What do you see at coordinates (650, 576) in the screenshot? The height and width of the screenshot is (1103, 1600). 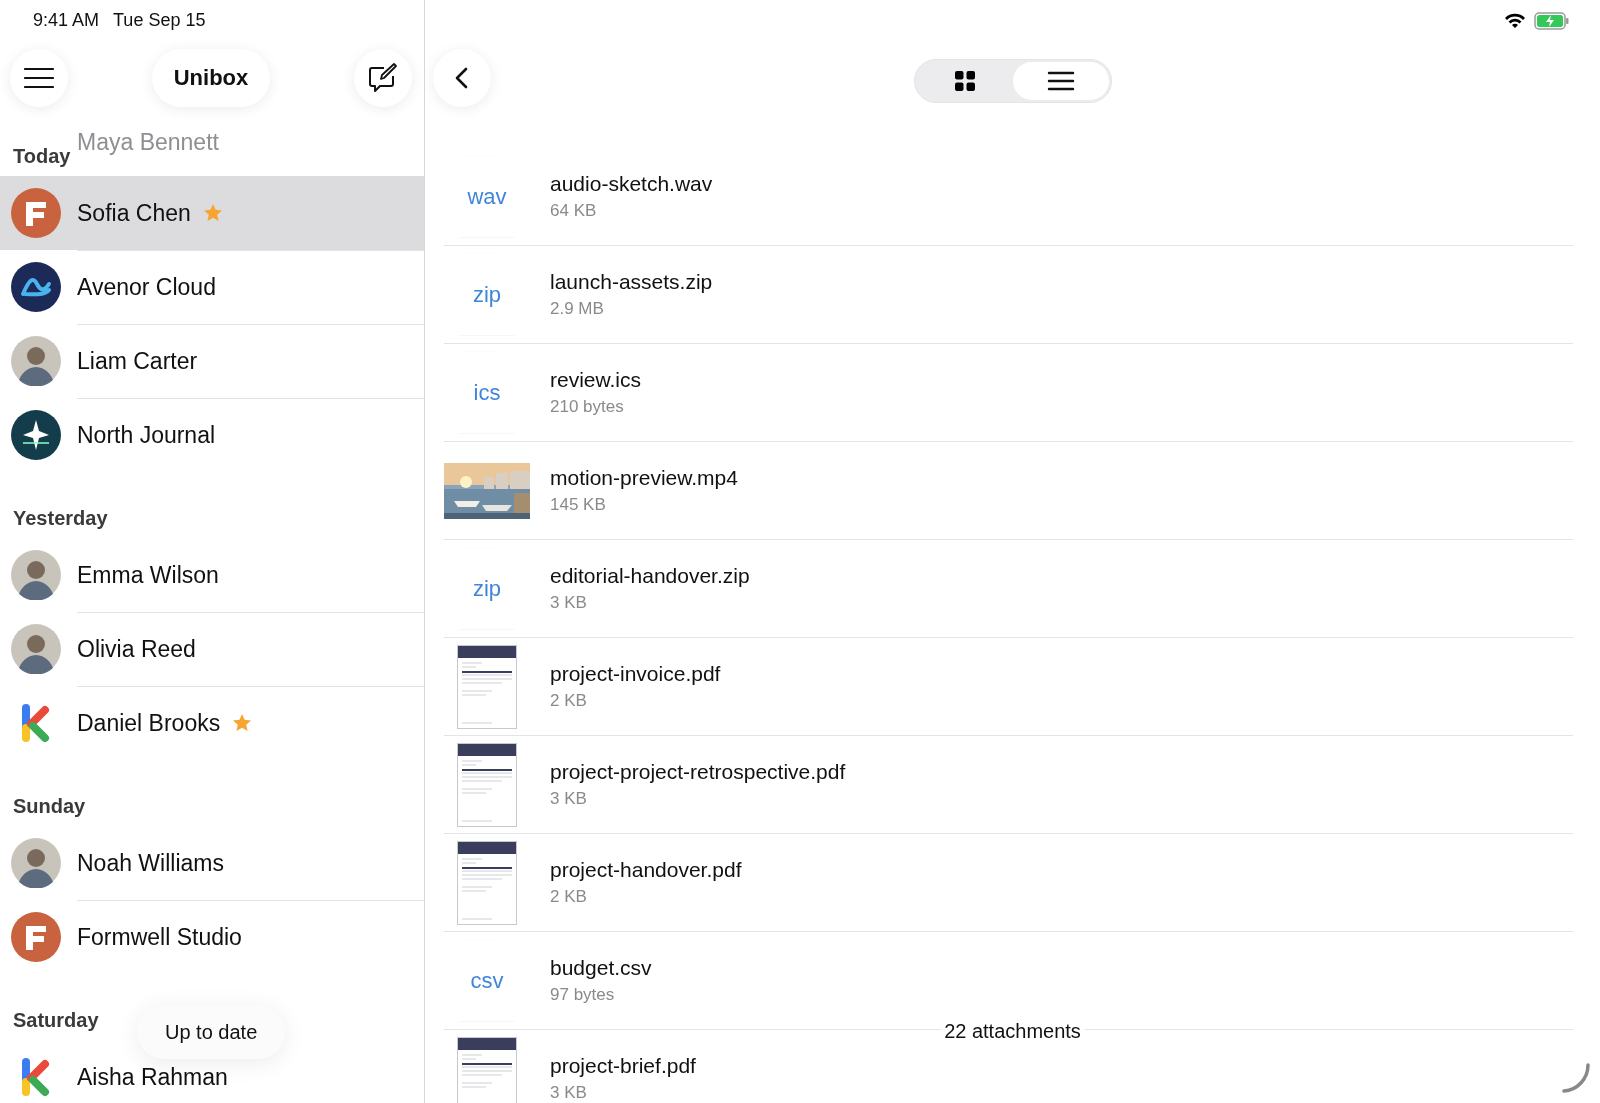 I see `file-name: editorial-handover.zip` at bounding box center [650, 576].